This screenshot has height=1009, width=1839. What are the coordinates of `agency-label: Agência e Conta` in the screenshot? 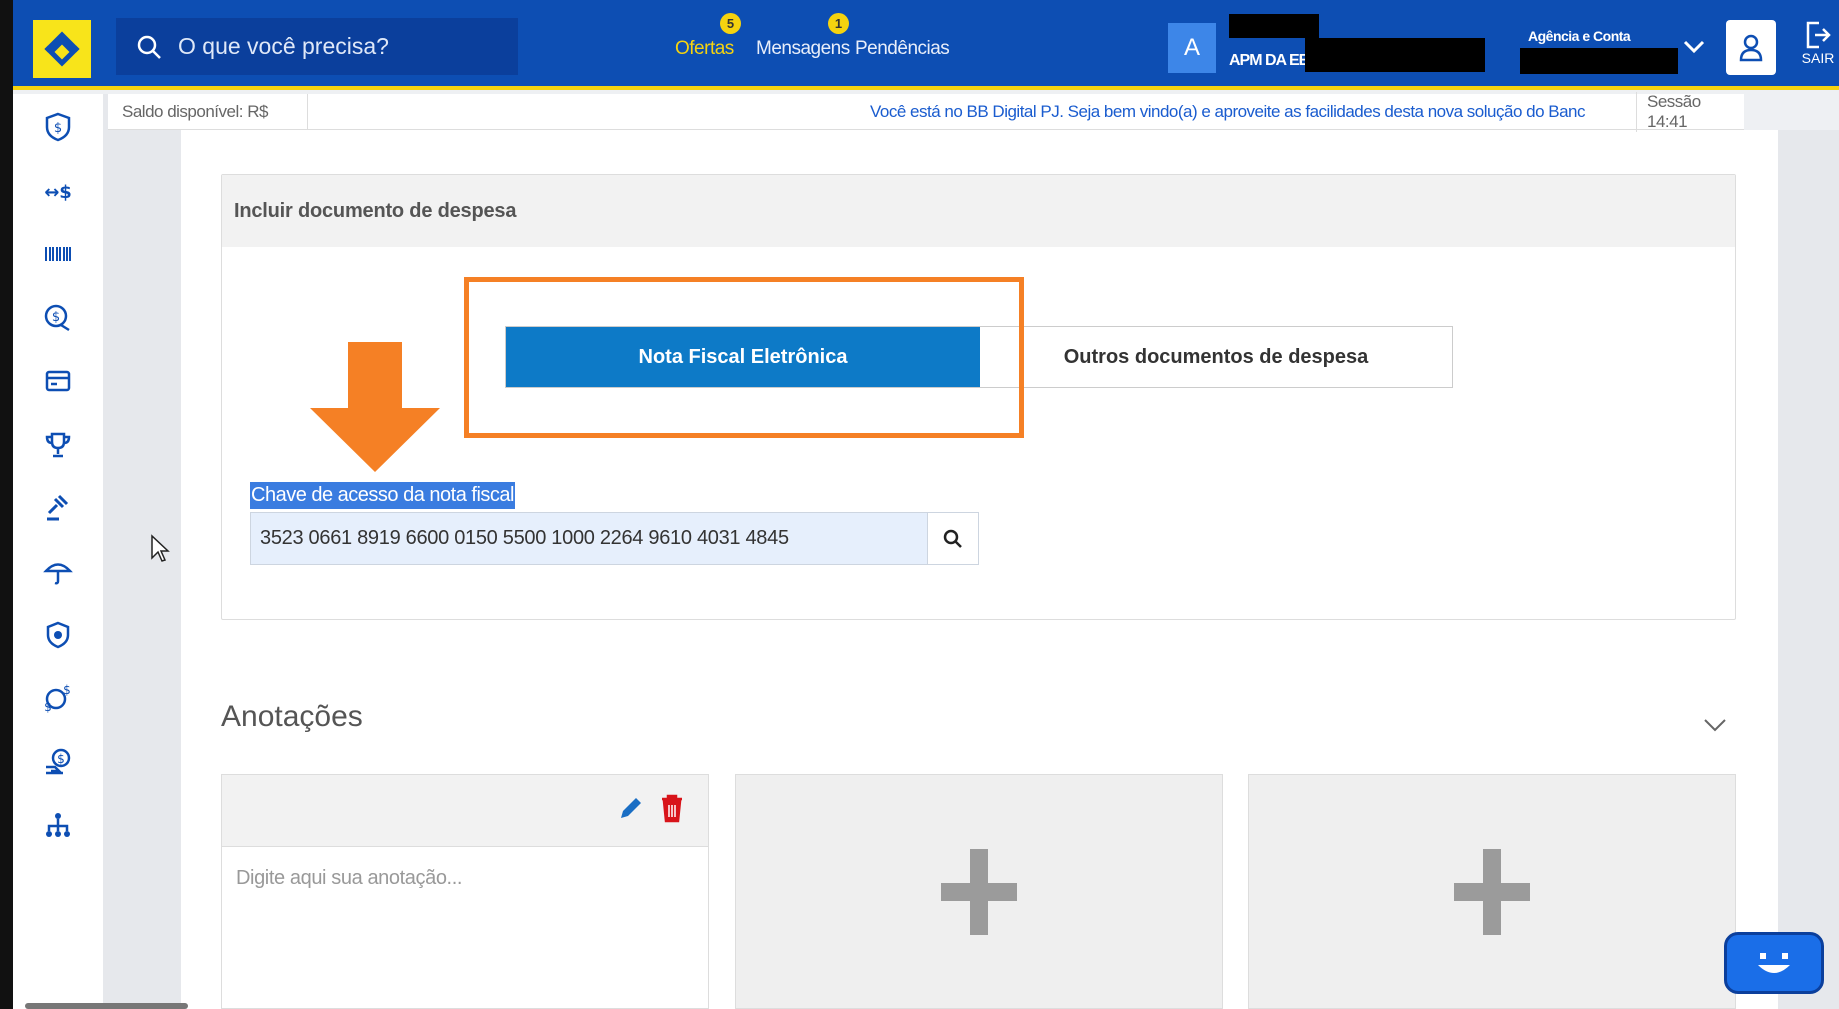 It's located at (1579, 36).